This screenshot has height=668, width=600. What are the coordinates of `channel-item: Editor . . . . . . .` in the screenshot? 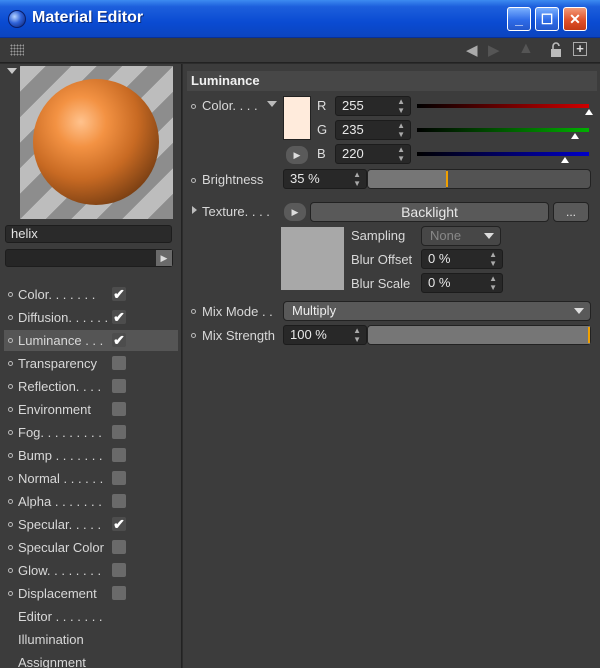 It's located at (91, 616).